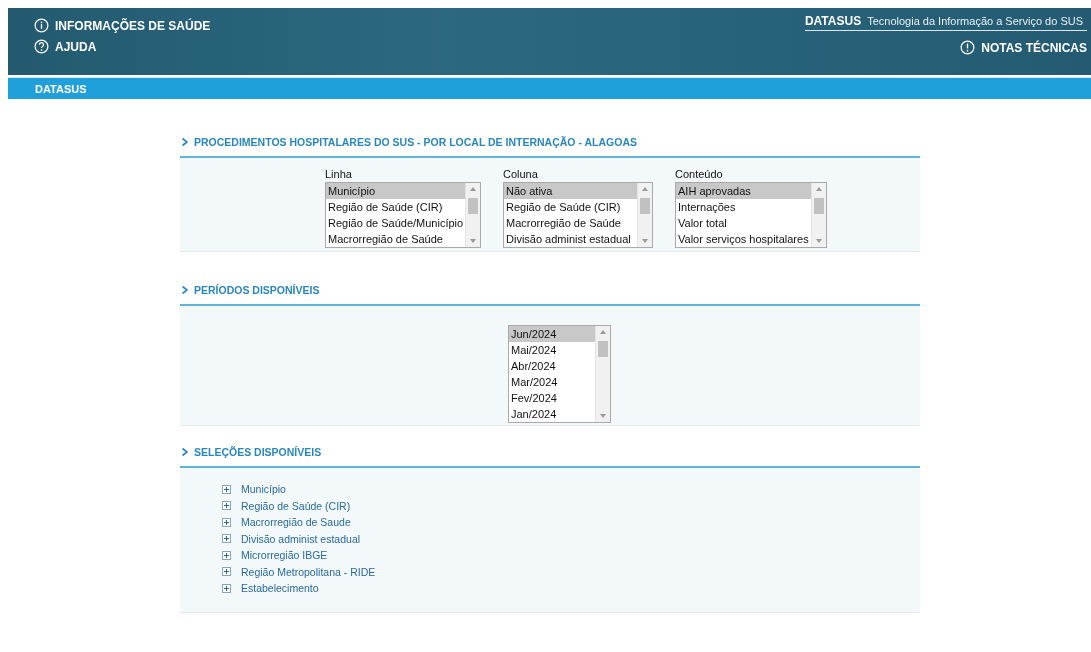 This screenshot has height=652, width=1091. Describe the element at coordinates (552, 350) in the screenshot. I see `list-option: Mai/2024` at that location.